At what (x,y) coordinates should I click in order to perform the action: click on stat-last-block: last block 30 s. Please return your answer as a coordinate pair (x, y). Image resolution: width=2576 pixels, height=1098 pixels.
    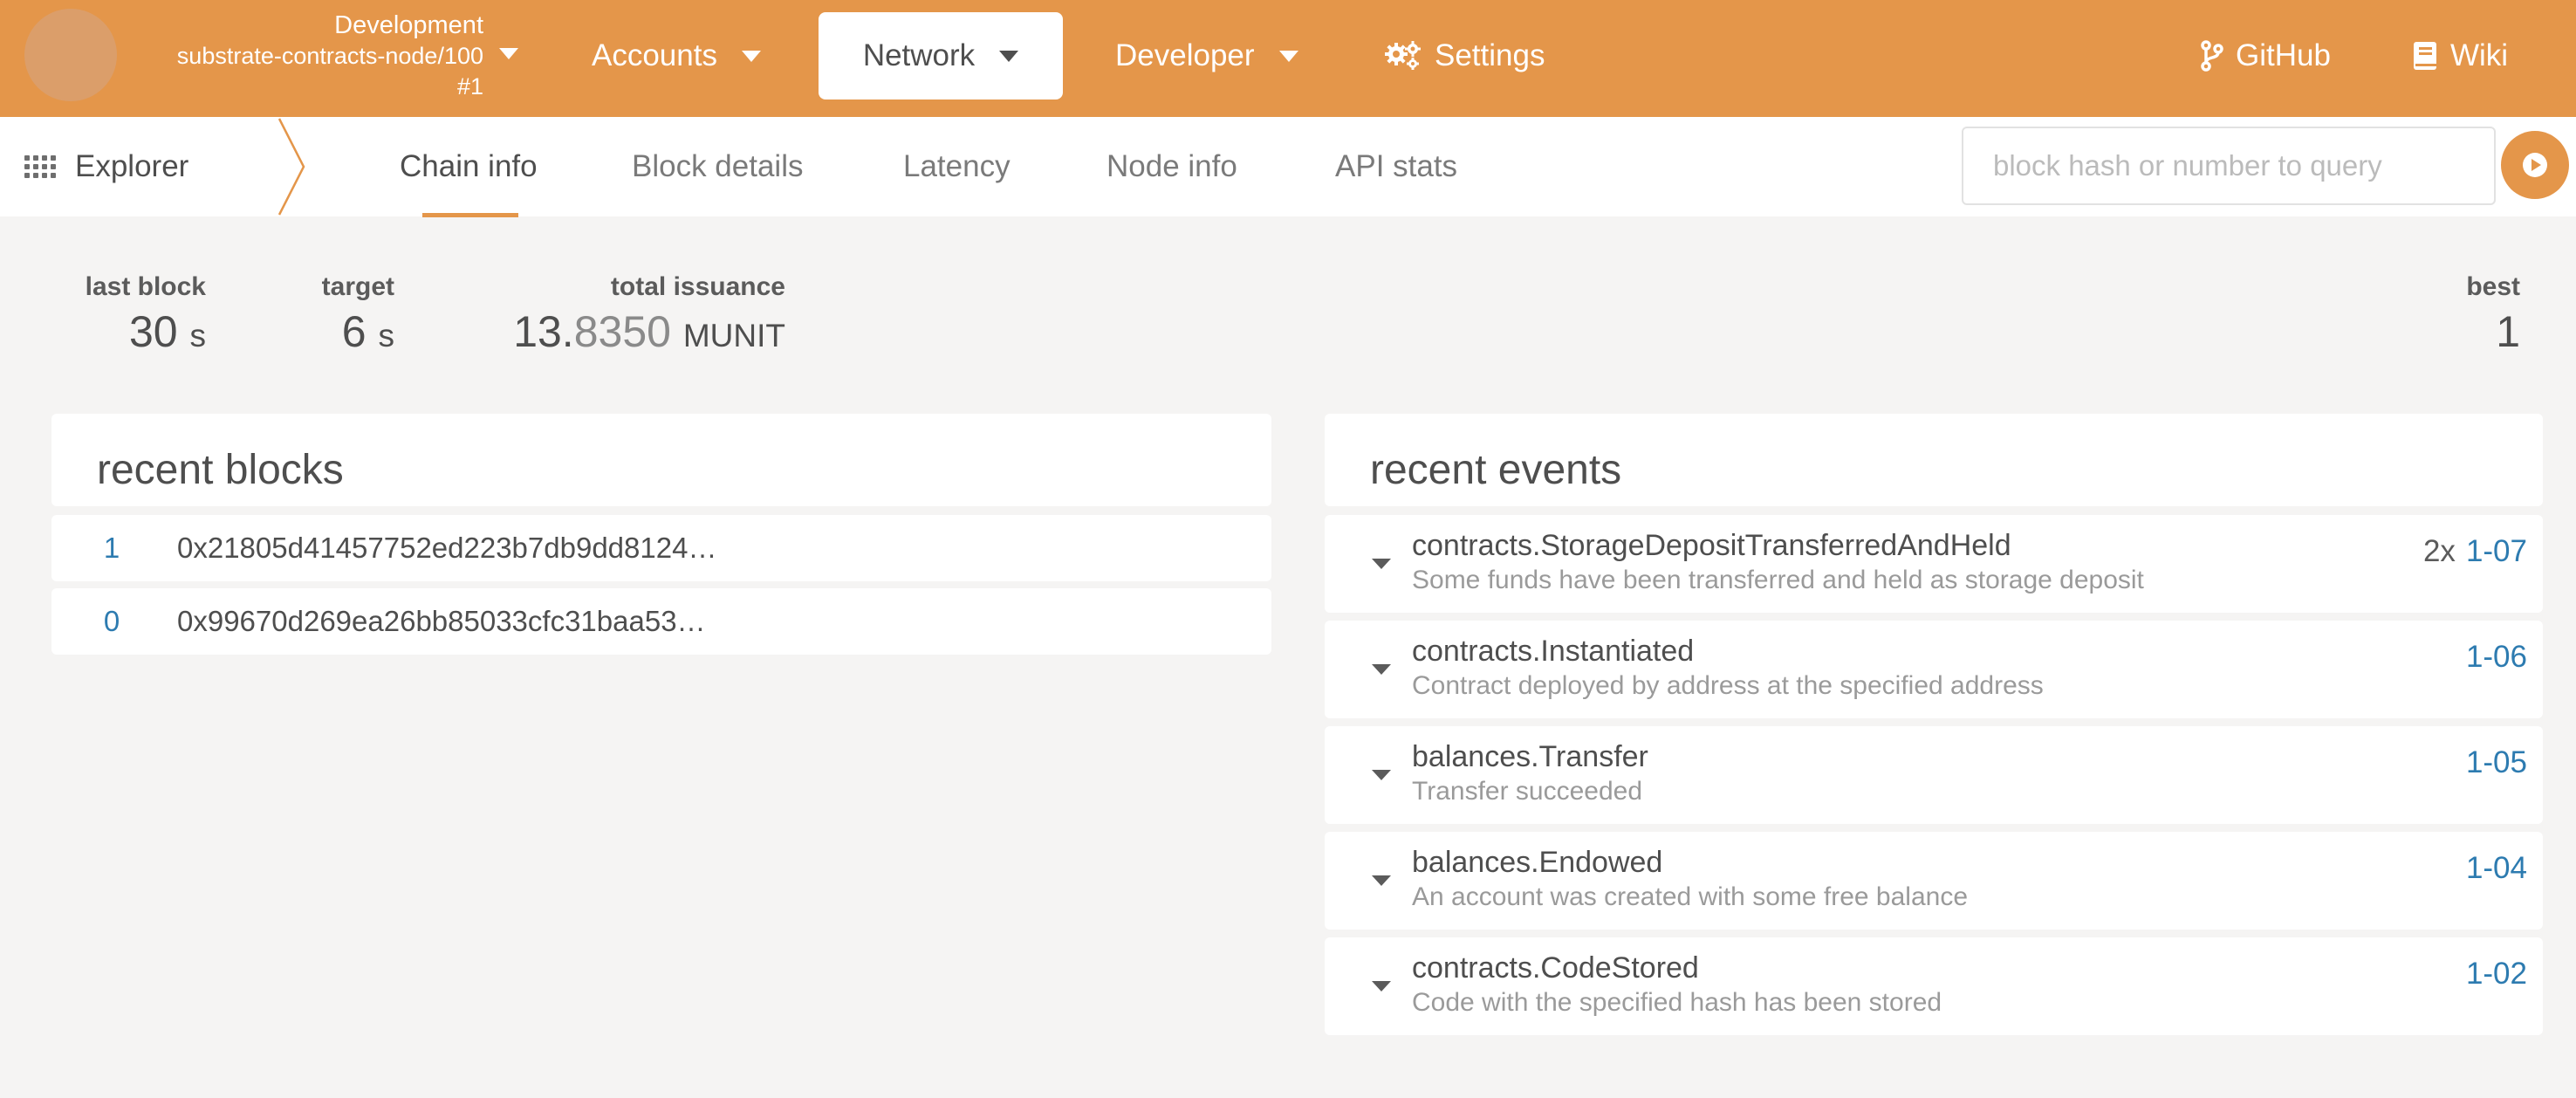
    Looking at the image, I should click on (138, 313).